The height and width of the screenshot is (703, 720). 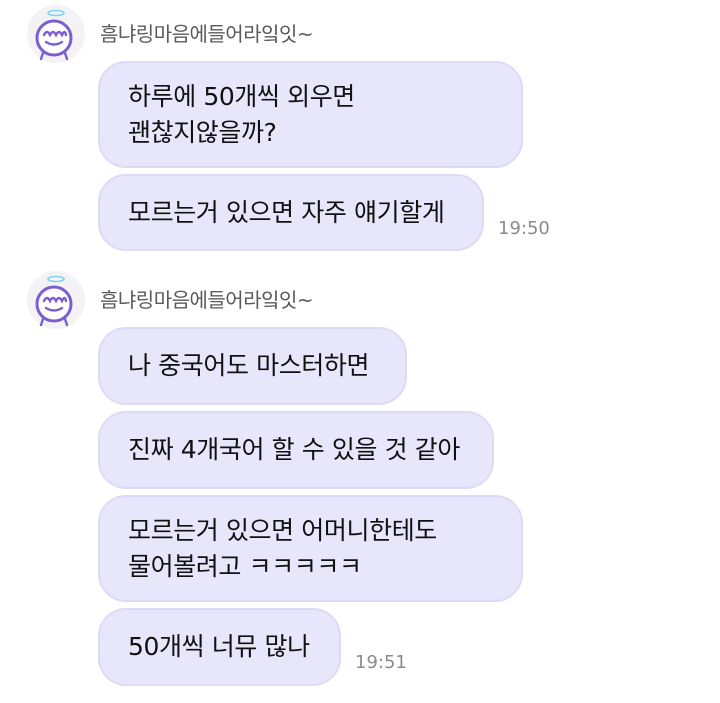 What do you see at coordinates (524, 228) in the screenshot?
I see `message-timestamp: 19:50` at bounding box center [524, 228].